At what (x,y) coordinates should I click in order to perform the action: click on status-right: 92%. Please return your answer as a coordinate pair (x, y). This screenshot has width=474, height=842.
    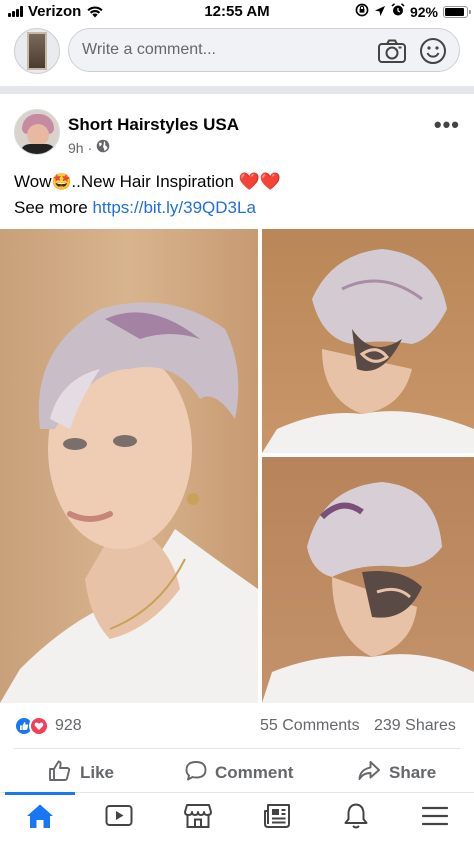
    Looking at the image, I should click on (413, 11).